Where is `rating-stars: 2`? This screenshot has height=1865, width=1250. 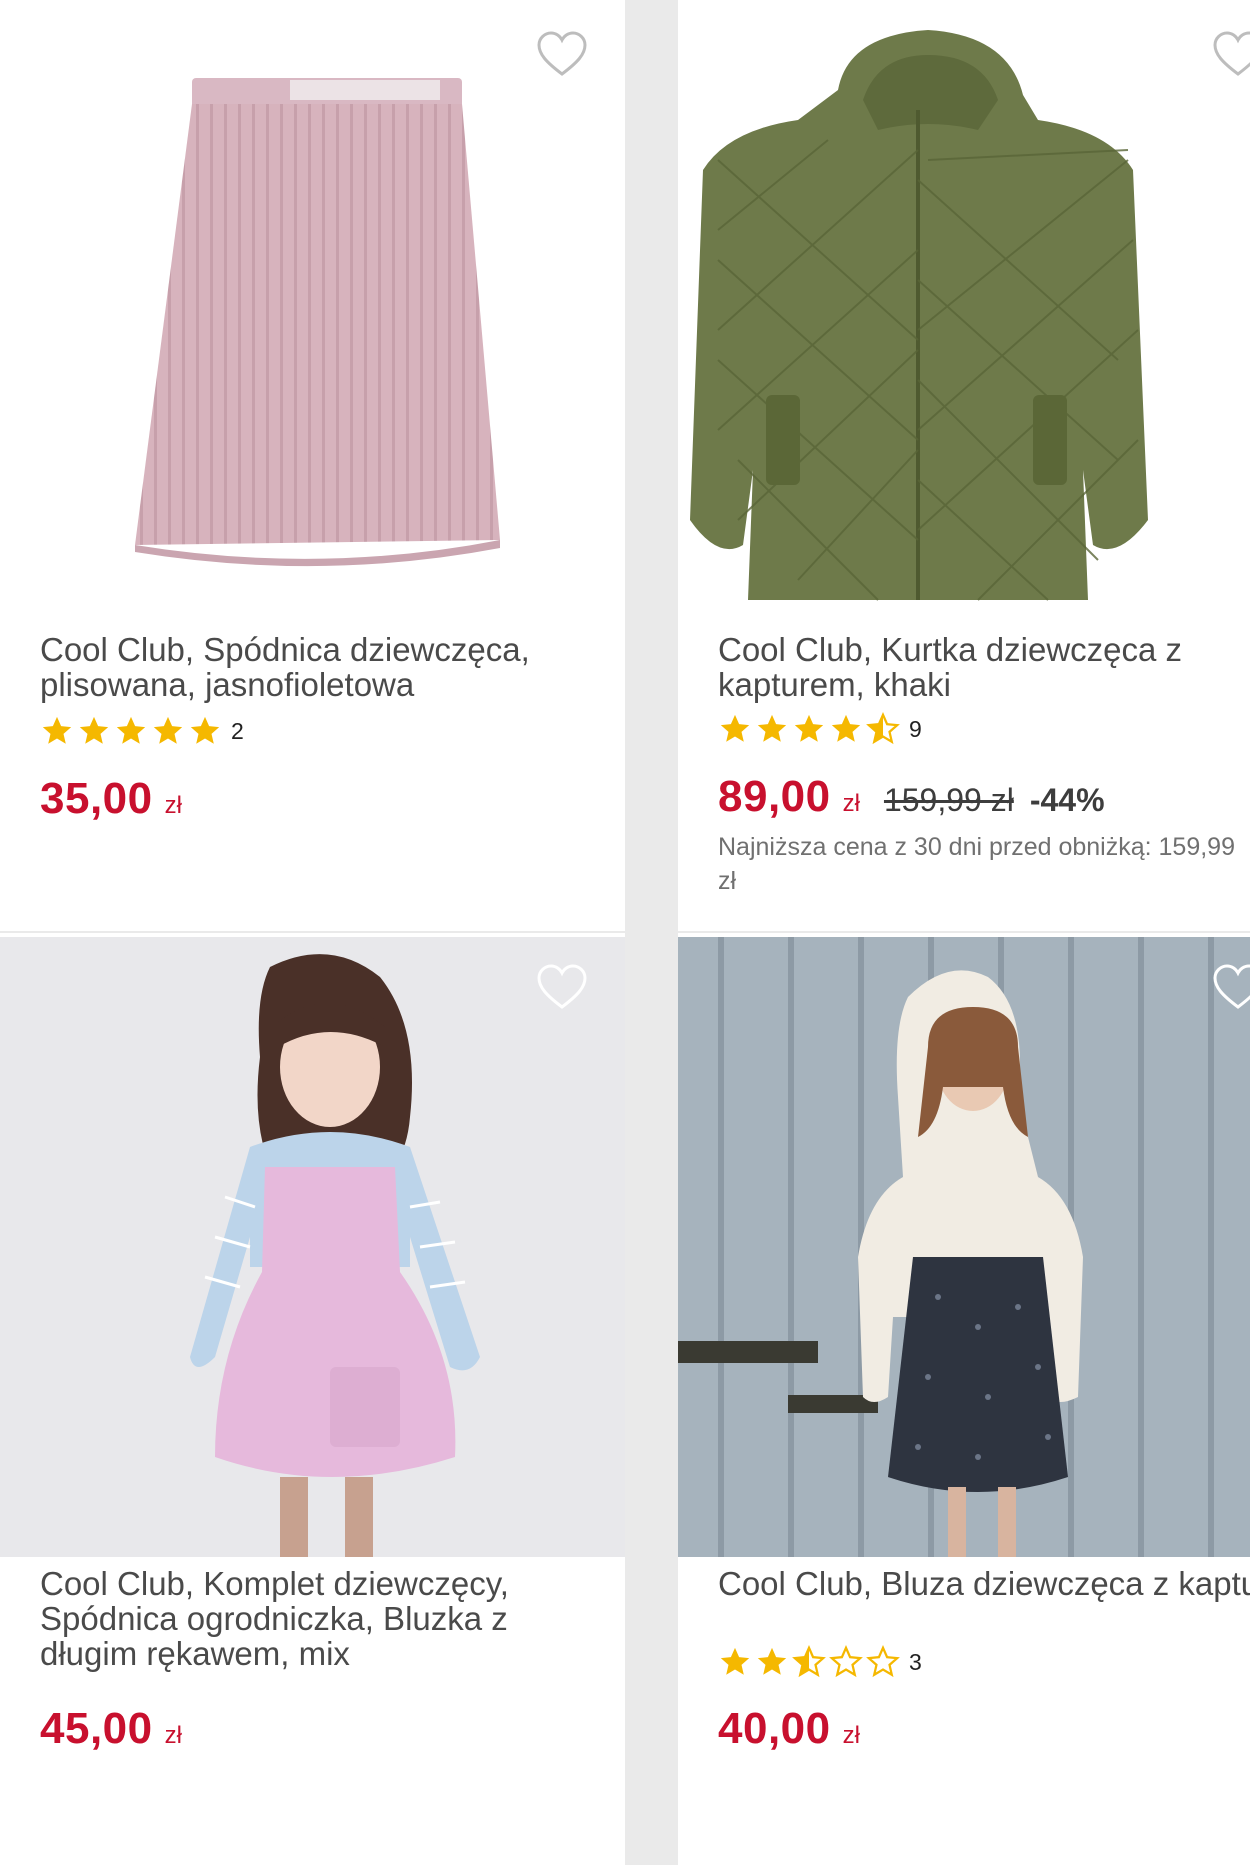
rating-stars: 2 is located at coordinates (142, 731).